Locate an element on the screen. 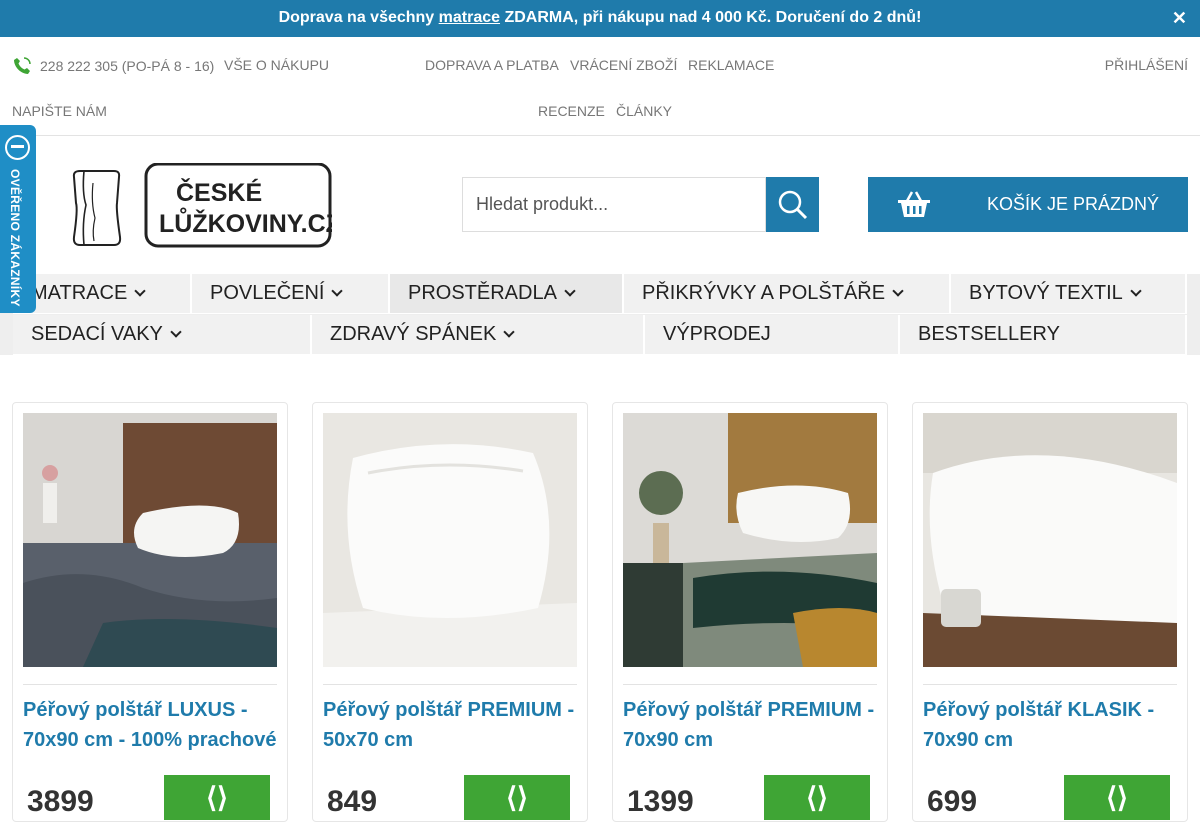 This screenshot has height=822, width=1200. link-complaints: REKLAMACE is located at coordinates (731, 65).